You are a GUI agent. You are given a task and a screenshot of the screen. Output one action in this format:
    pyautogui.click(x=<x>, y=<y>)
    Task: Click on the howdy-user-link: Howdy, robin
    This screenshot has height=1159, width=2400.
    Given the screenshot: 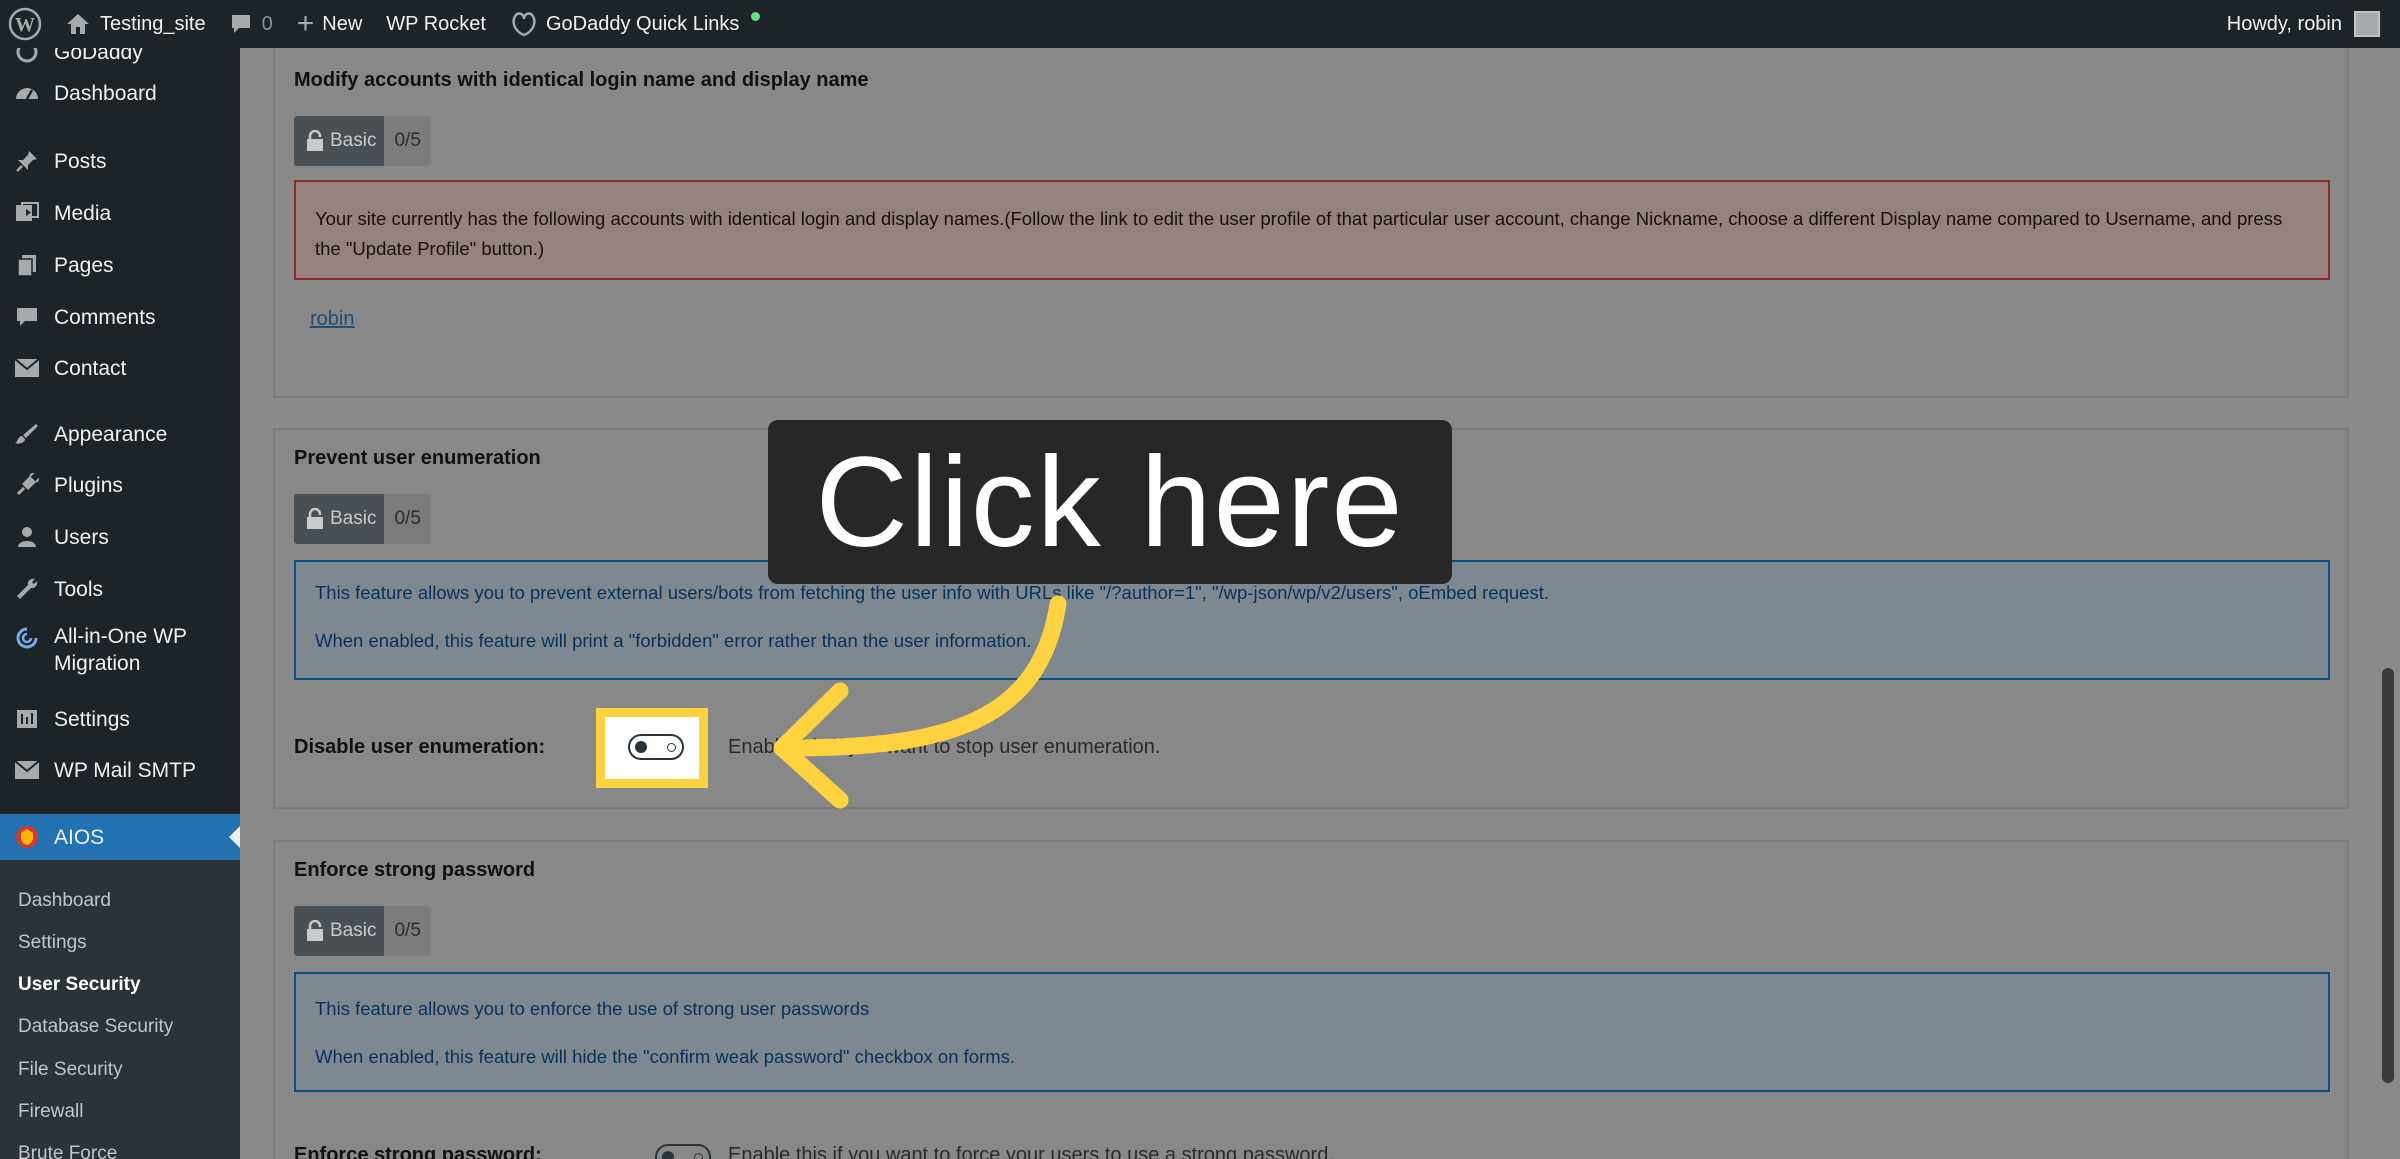 What is the action you would take?
    pyautogui.click(x=2284, y=24)
    